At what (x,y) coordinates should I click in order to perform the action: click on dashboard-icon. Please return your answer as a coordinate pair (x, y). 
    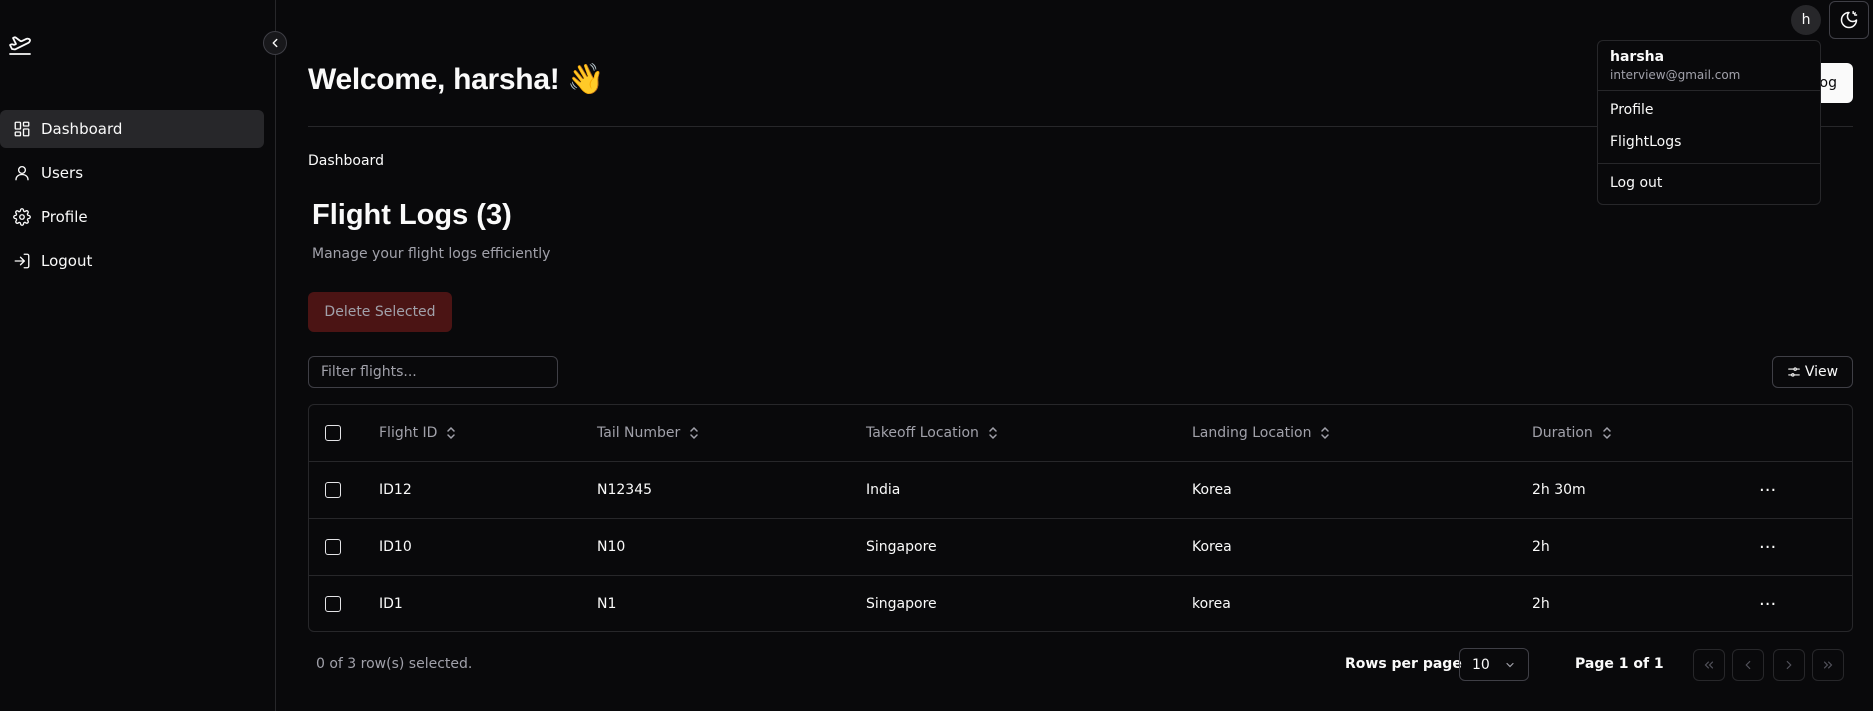
    Looking at the image, I should click on (22, 129).